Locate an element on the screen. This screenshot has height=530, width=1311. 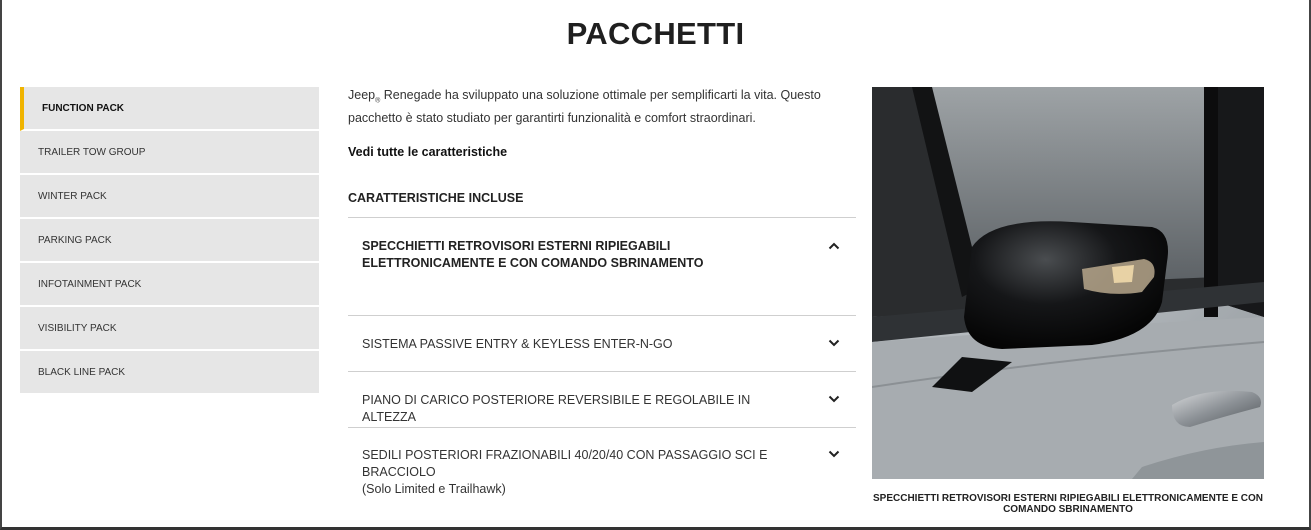
sidebar-item-parking-pack: PARKING PACK is located at coordinates (169, 241).